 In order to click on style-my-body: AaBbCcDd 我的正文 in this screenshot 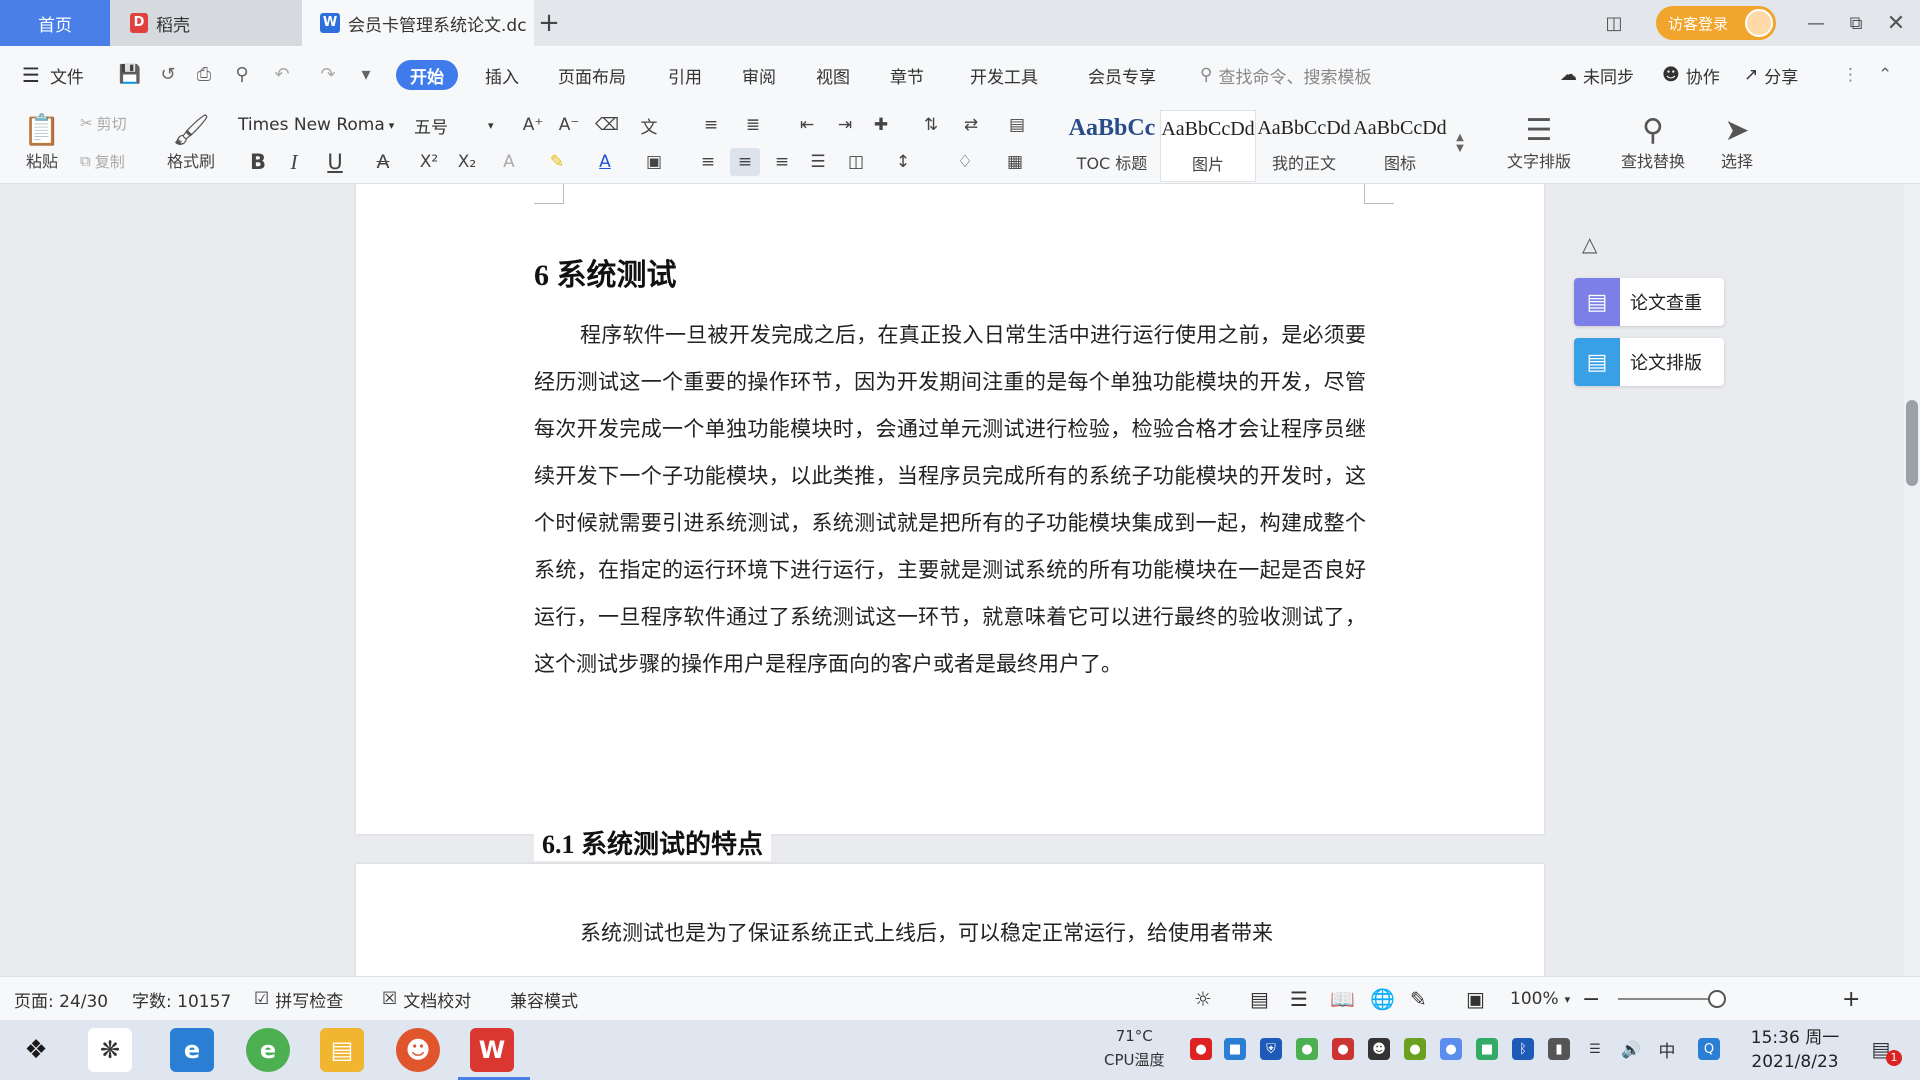, I will do `click(1304, 146)`.